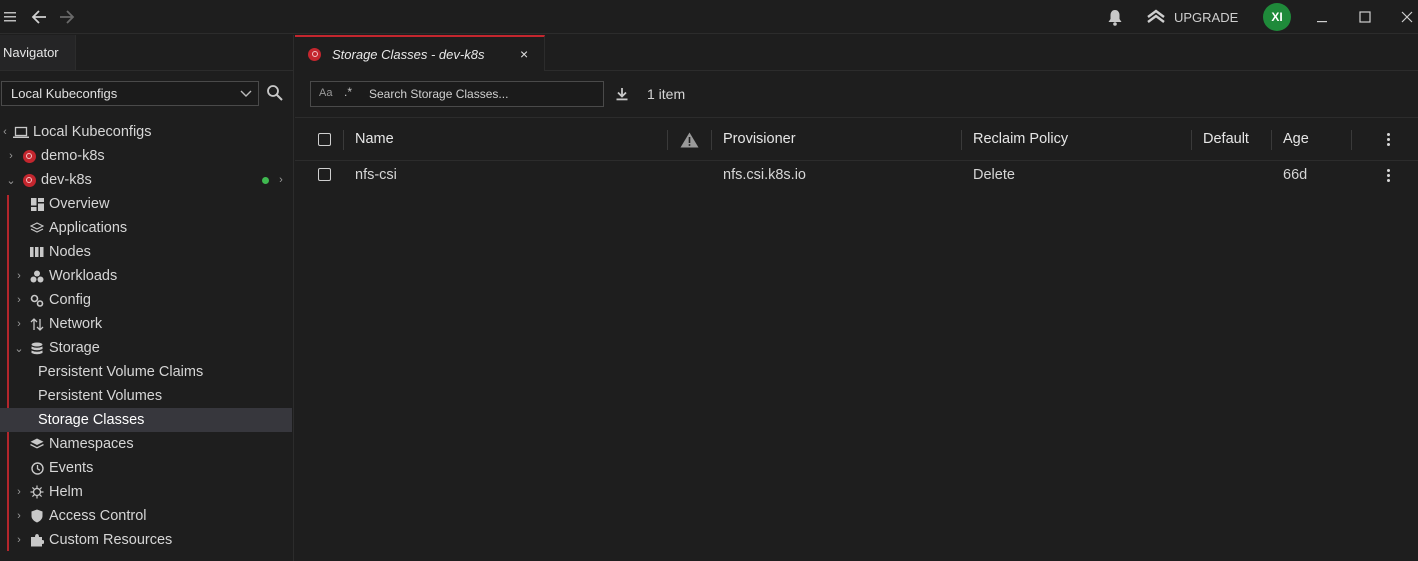  What do you see at coordinates (856, 53) in the screenshot?
I see `tab-bar: Storage Classes - dev-k8s ×` at bounding box center [856, 53].